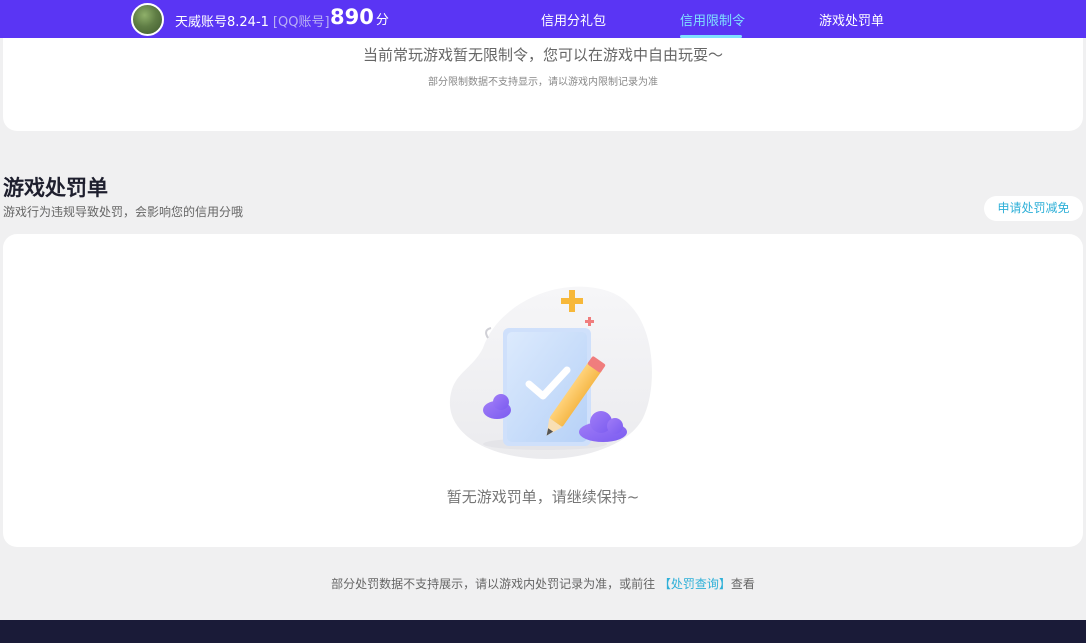 The height and width of the screenshot is (643, 1086). What do you see at coordinates (382, 20) in the screenshot?
I see `score-unit: 分` at bounding box center [382, 20].